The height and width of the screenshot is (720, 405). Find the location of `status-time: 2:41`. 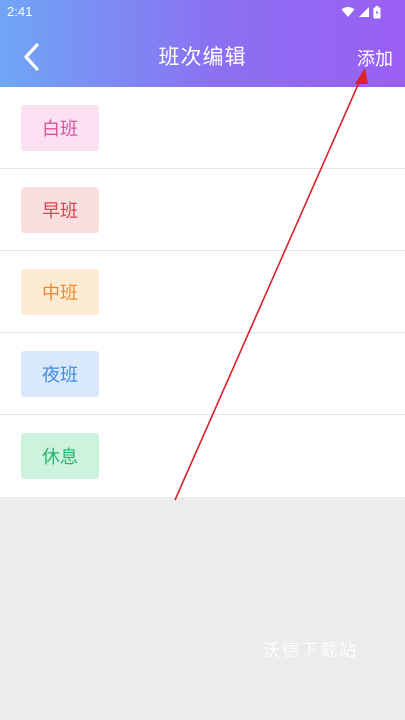

status-time: 2:41 is located at coordinates (20, 11).